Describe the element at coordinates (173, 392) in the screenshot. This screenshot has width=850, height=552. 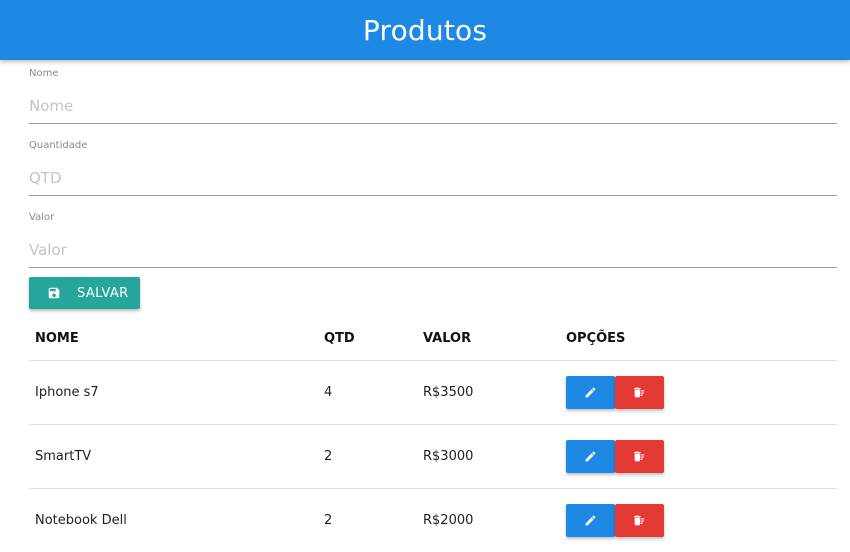
I see `cell-nome: Iphone s7` at that location.